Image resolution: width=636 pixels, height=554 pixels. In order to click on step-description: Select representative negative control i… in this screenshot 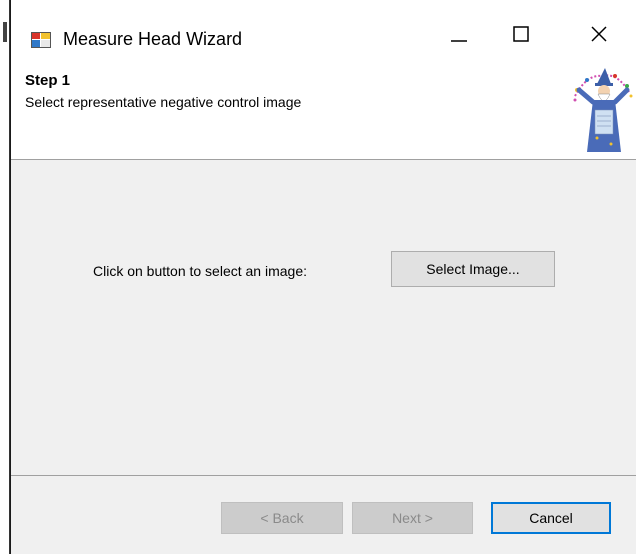, I will do `click(163, 102)`.